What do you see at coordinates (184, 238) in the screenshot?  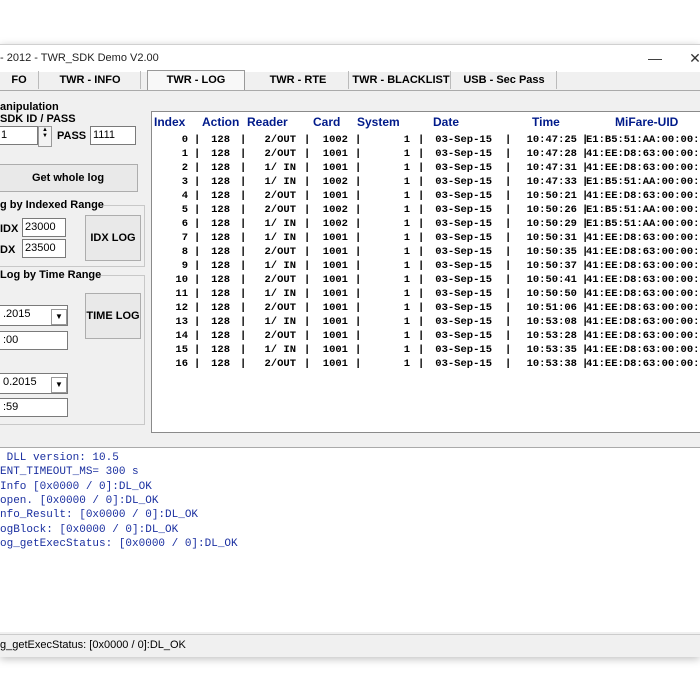 I see `table-cell: 7` at bounding box center [184, 238].